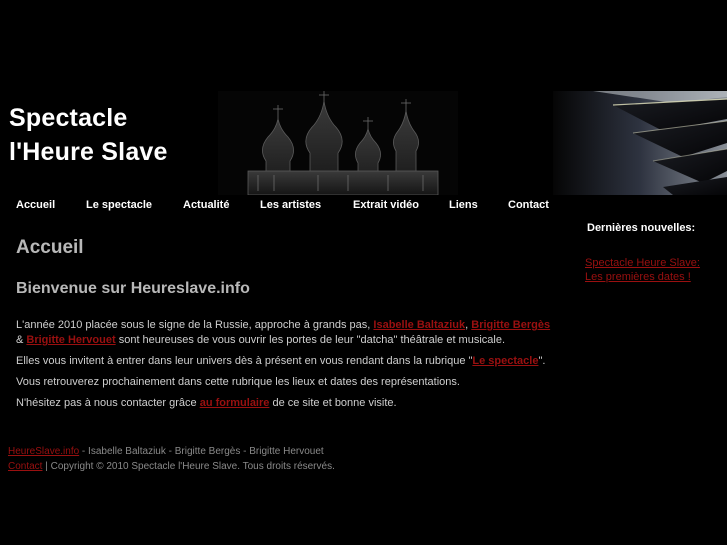 The width and height of the screenshot is (727, 545). I want to click on onion-domes-image, so click(338, 143).